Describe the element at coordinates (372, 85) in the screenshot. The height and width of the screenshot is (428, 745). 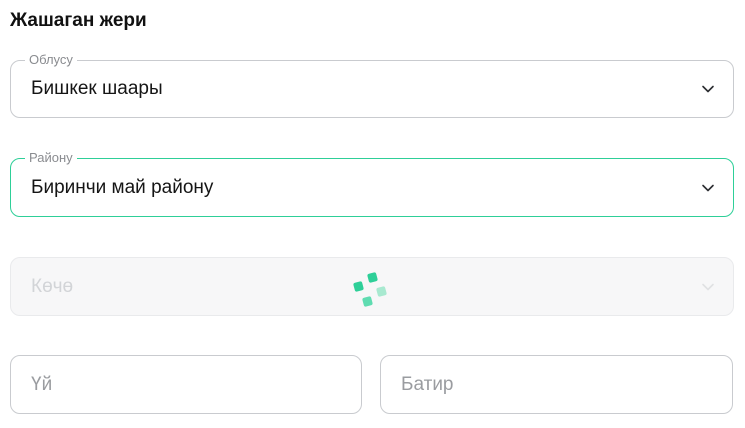
I see `region-select: Облусу Бишкек шаары` at that location.